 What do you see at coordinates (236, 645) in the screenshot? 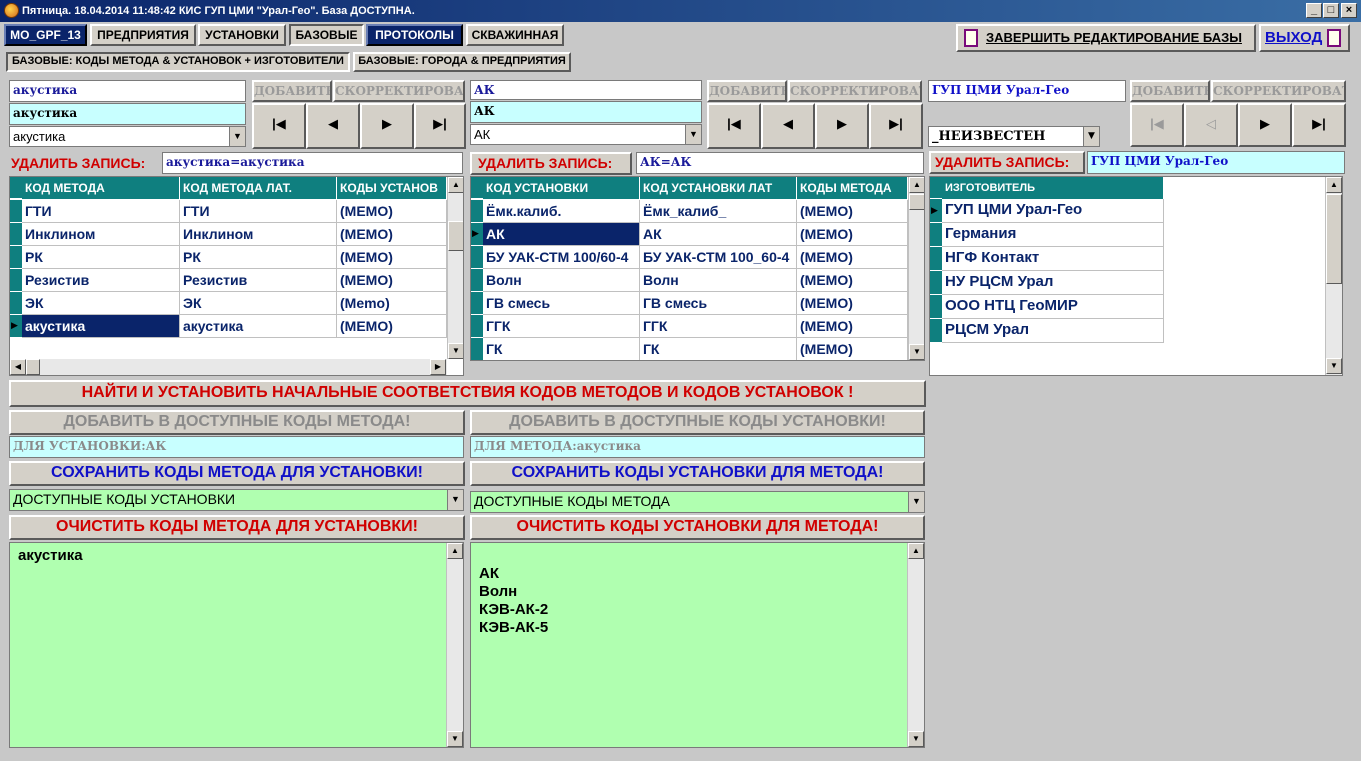
I see `method-codes-memo: акустика ▲ ▼` at bounding box center [236, 645].